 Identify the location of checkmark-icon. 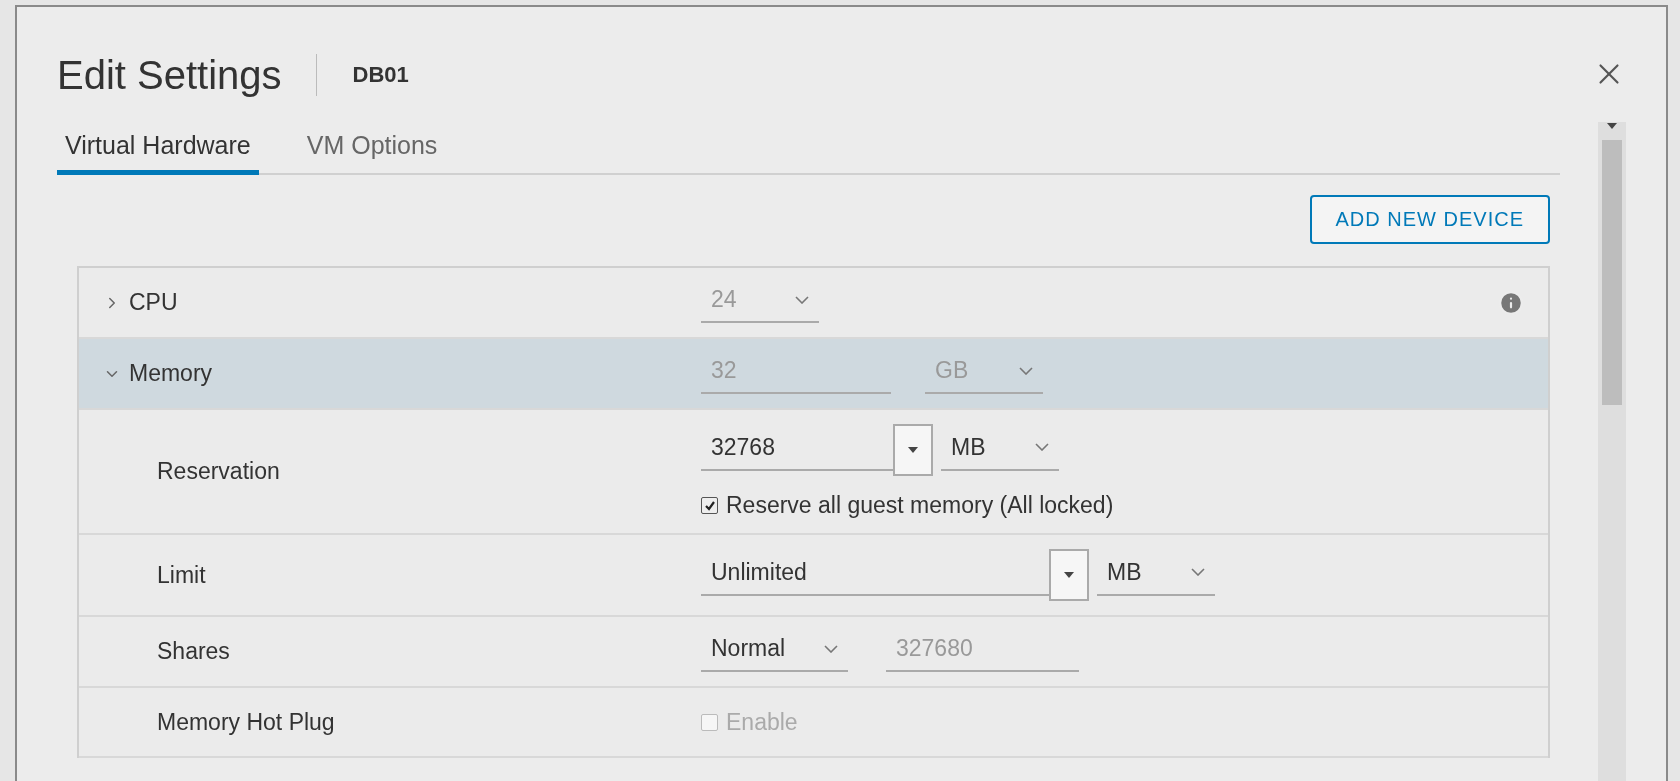
(709, 505).